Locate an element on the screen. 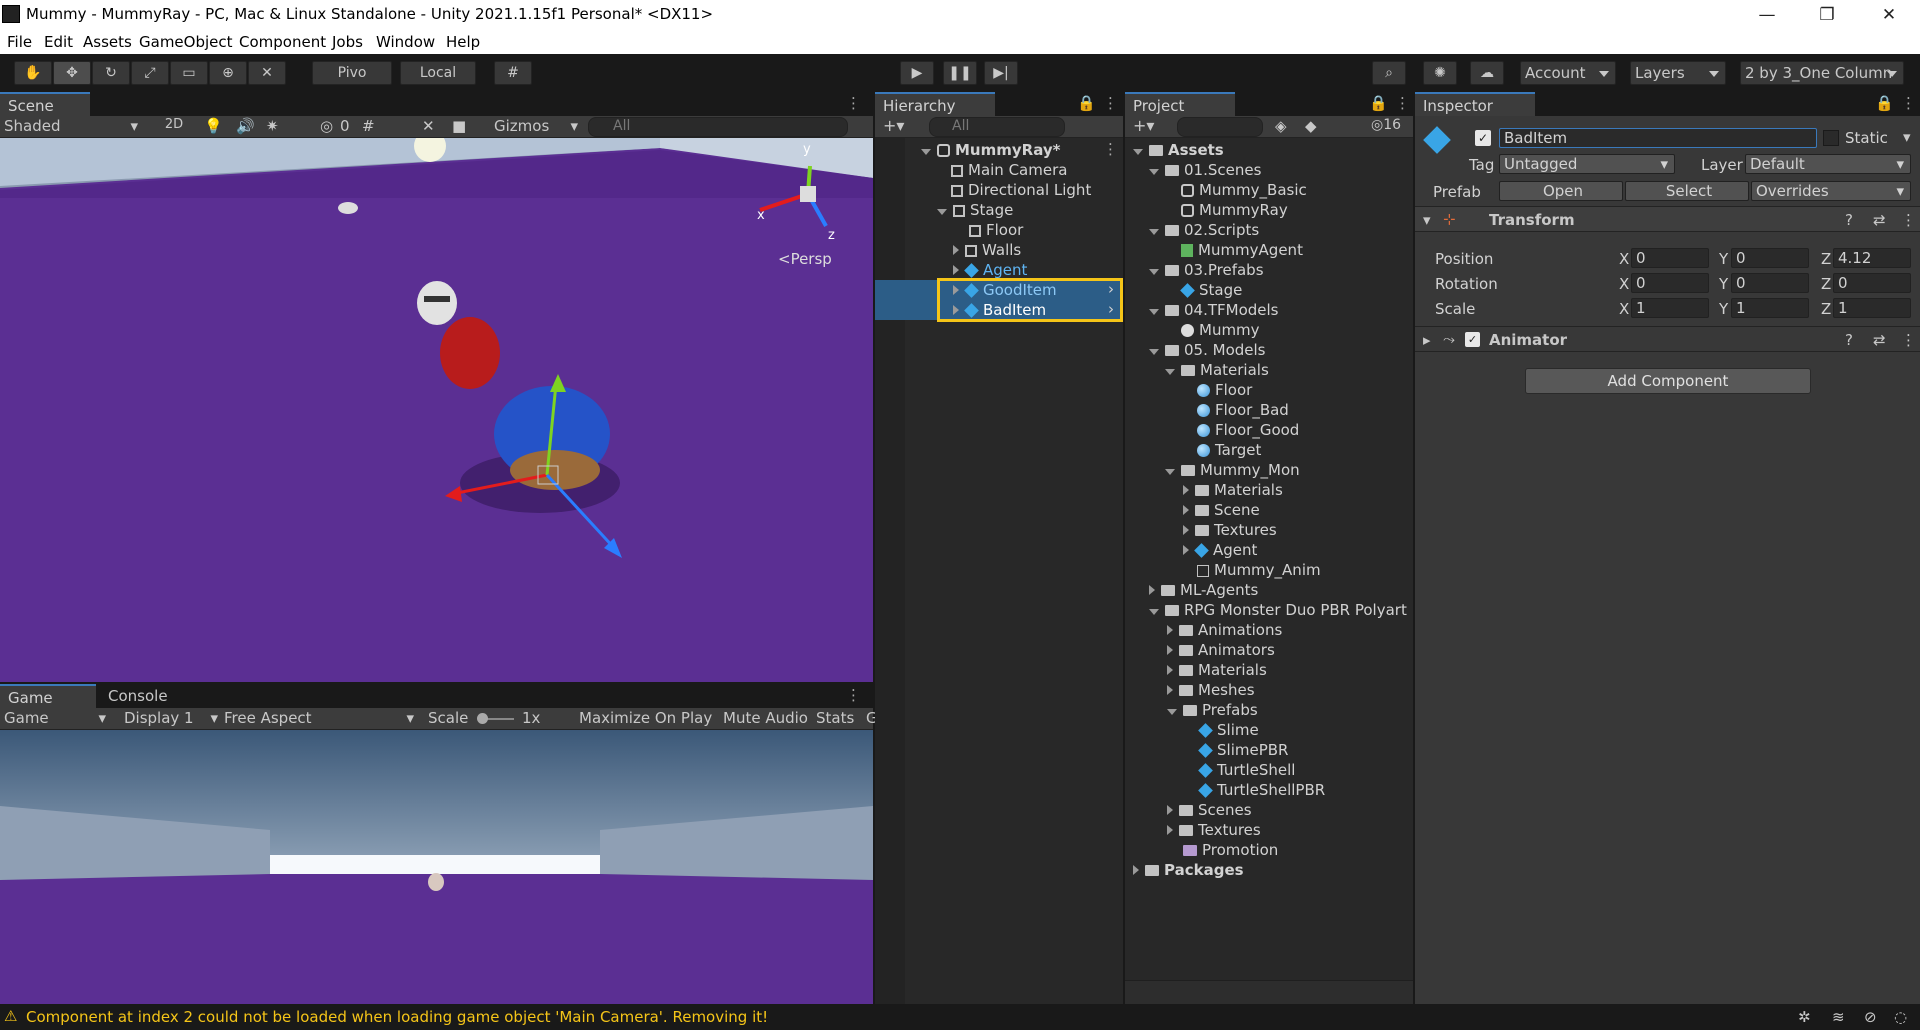  tab-game: Game is located at coordinates (48, 696).